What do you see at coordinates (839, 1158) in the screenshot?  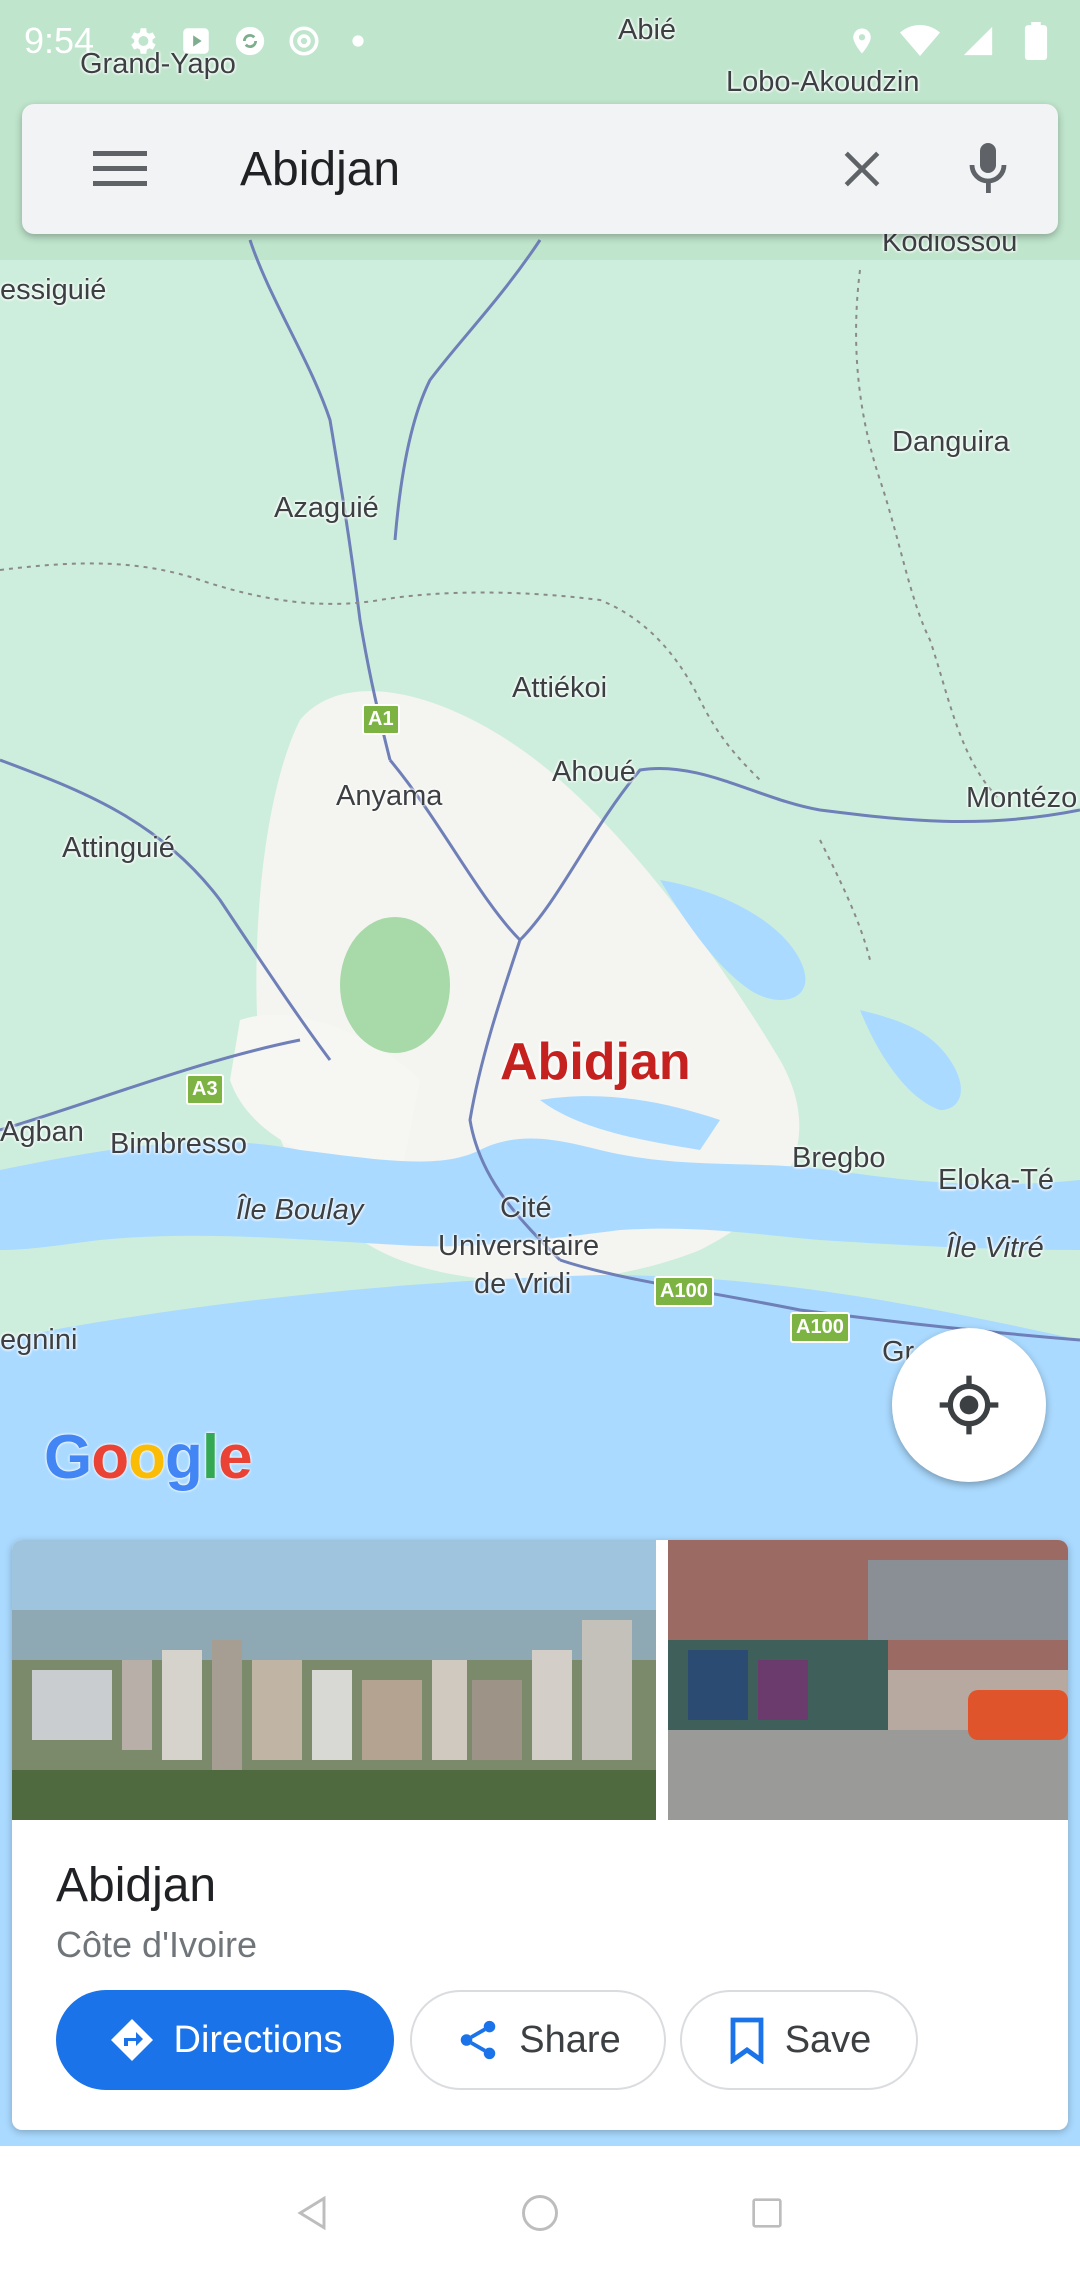 I see `place-label: Bregbo` at bounding box center [839, 1158].